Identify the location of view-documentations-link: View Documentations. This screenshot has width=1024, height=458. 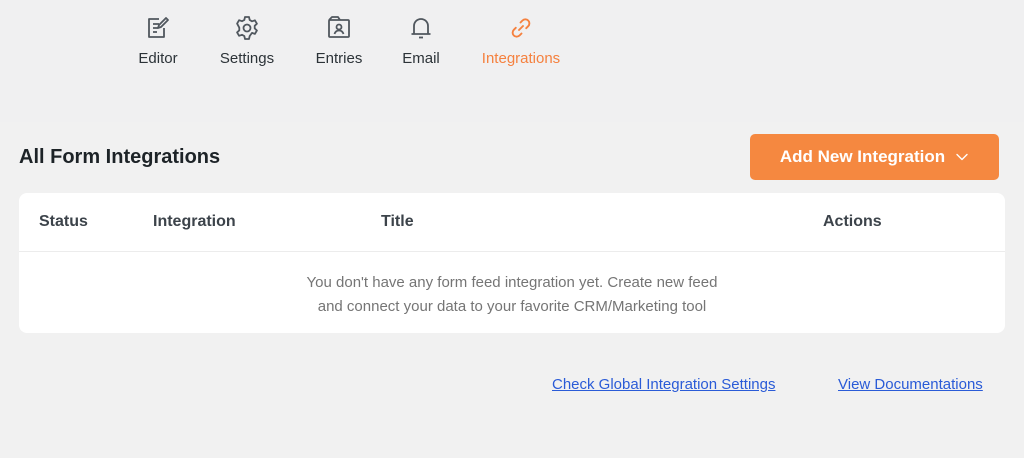
(910, 384).